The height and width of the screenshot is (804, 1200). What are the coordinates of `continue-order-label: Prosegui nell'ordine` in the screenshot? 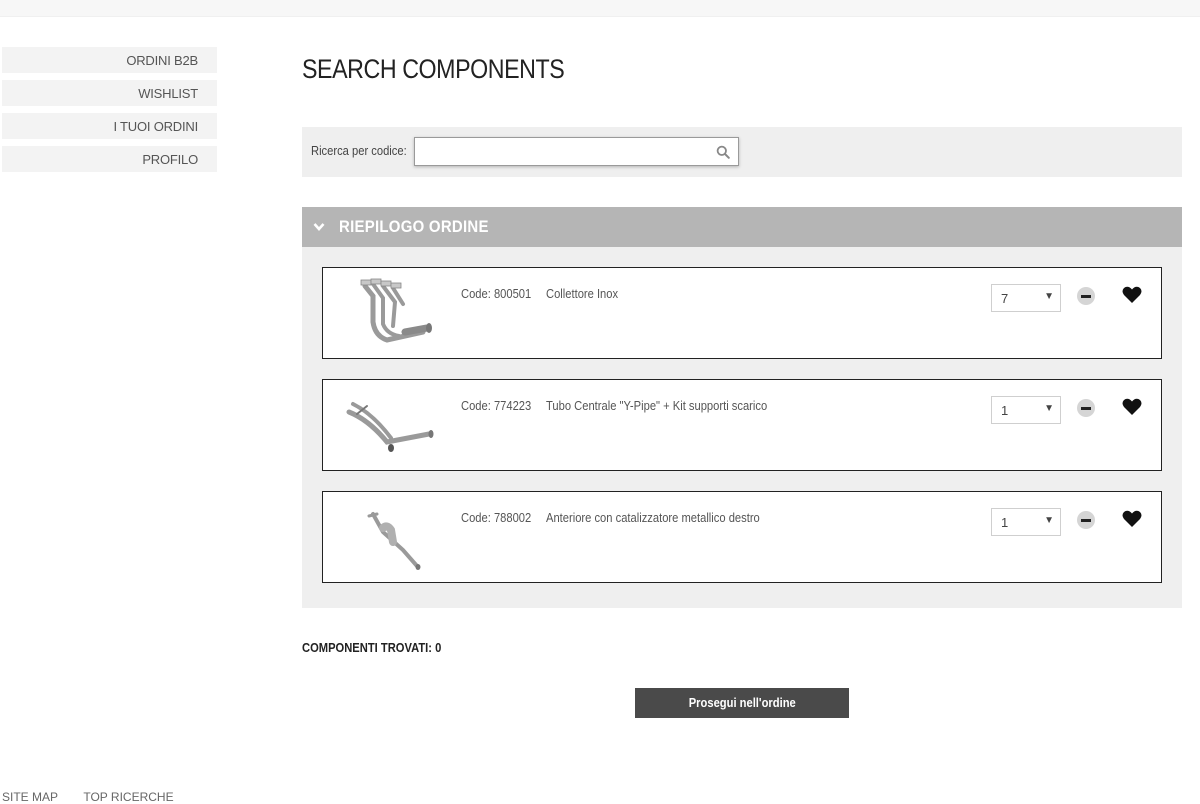 It's located at (742, 702).